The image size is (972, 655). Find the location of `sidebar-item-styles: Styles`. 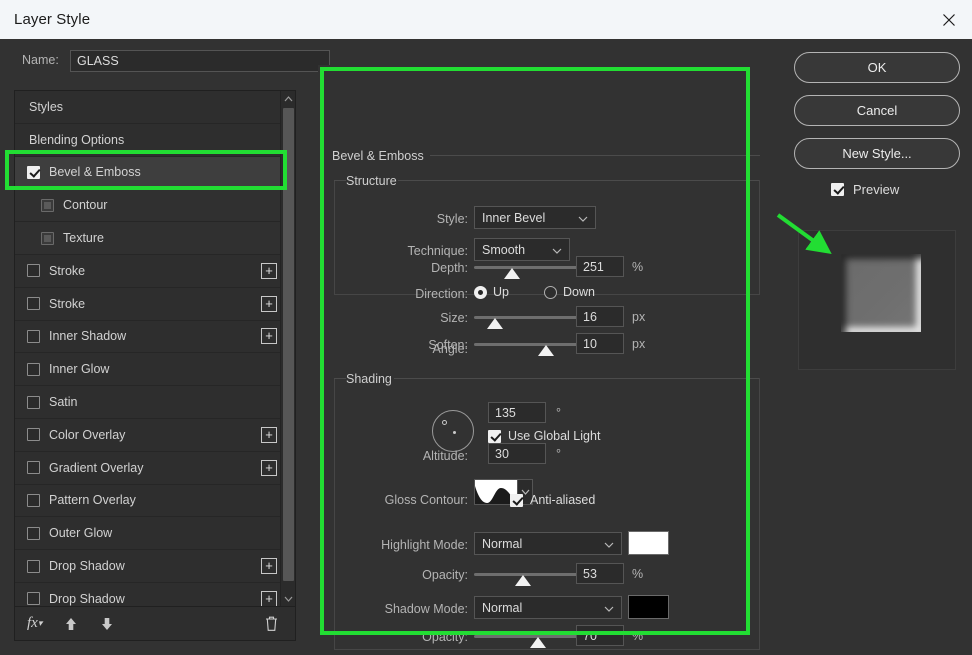

sidebar-item-styles: Styles is located at coordinates (155, 107).